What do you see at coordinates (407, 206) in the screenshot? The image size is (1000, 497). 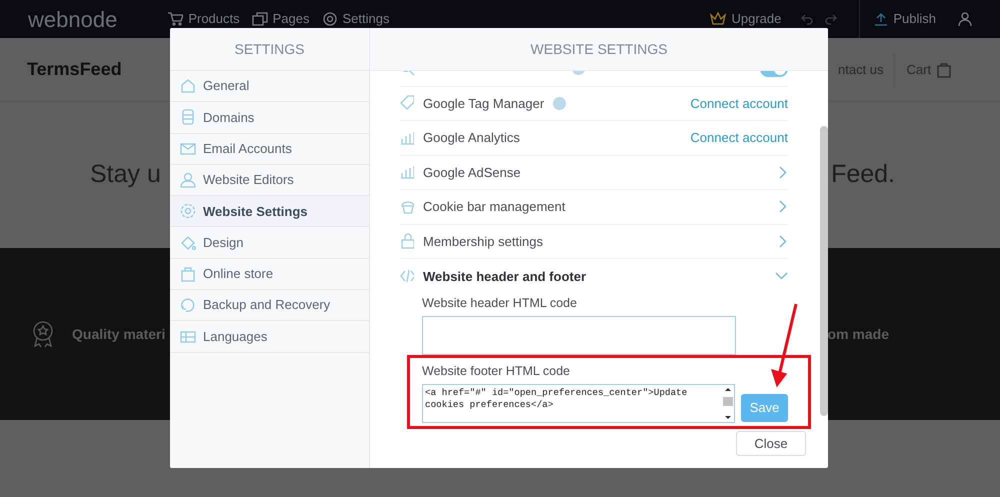 I see `cupcake-icon` at bounding box center [407, 206].